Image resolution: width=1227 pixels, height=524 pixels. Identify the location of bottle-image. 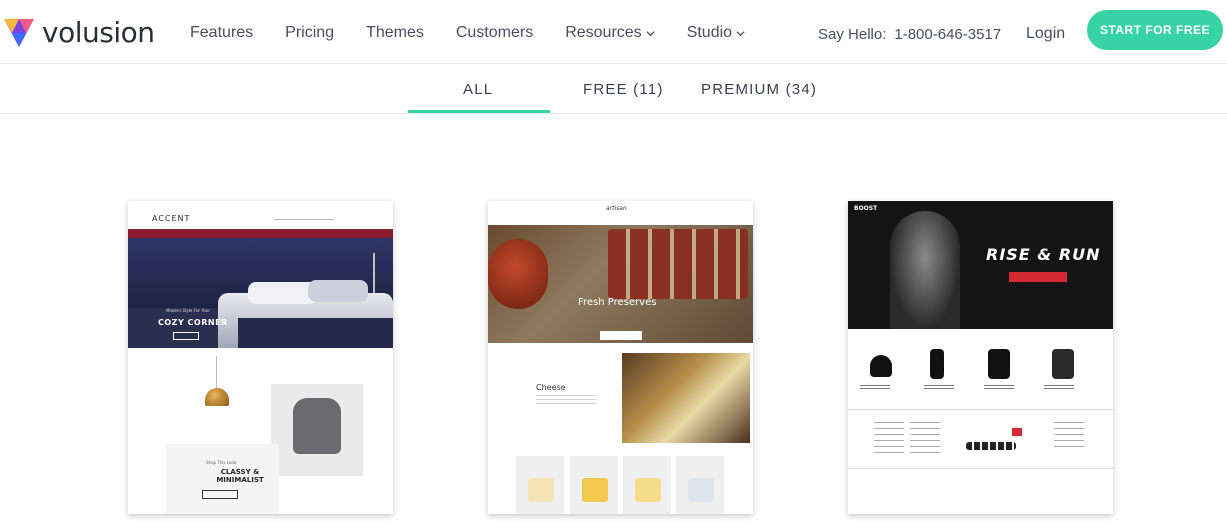
(937, 364).